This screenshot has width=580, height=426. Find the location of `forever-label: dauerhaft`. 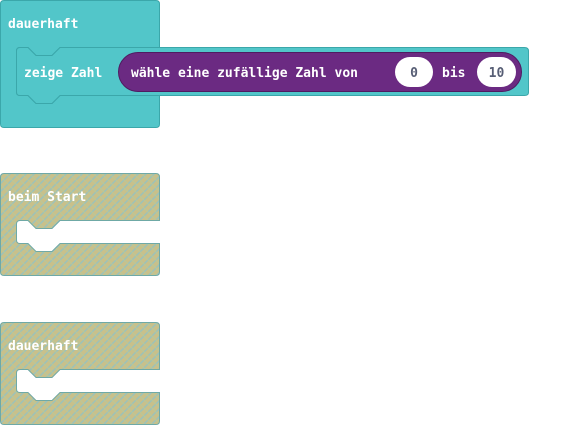

forever-label: dauerhaft is located at coordinates (43, 24).